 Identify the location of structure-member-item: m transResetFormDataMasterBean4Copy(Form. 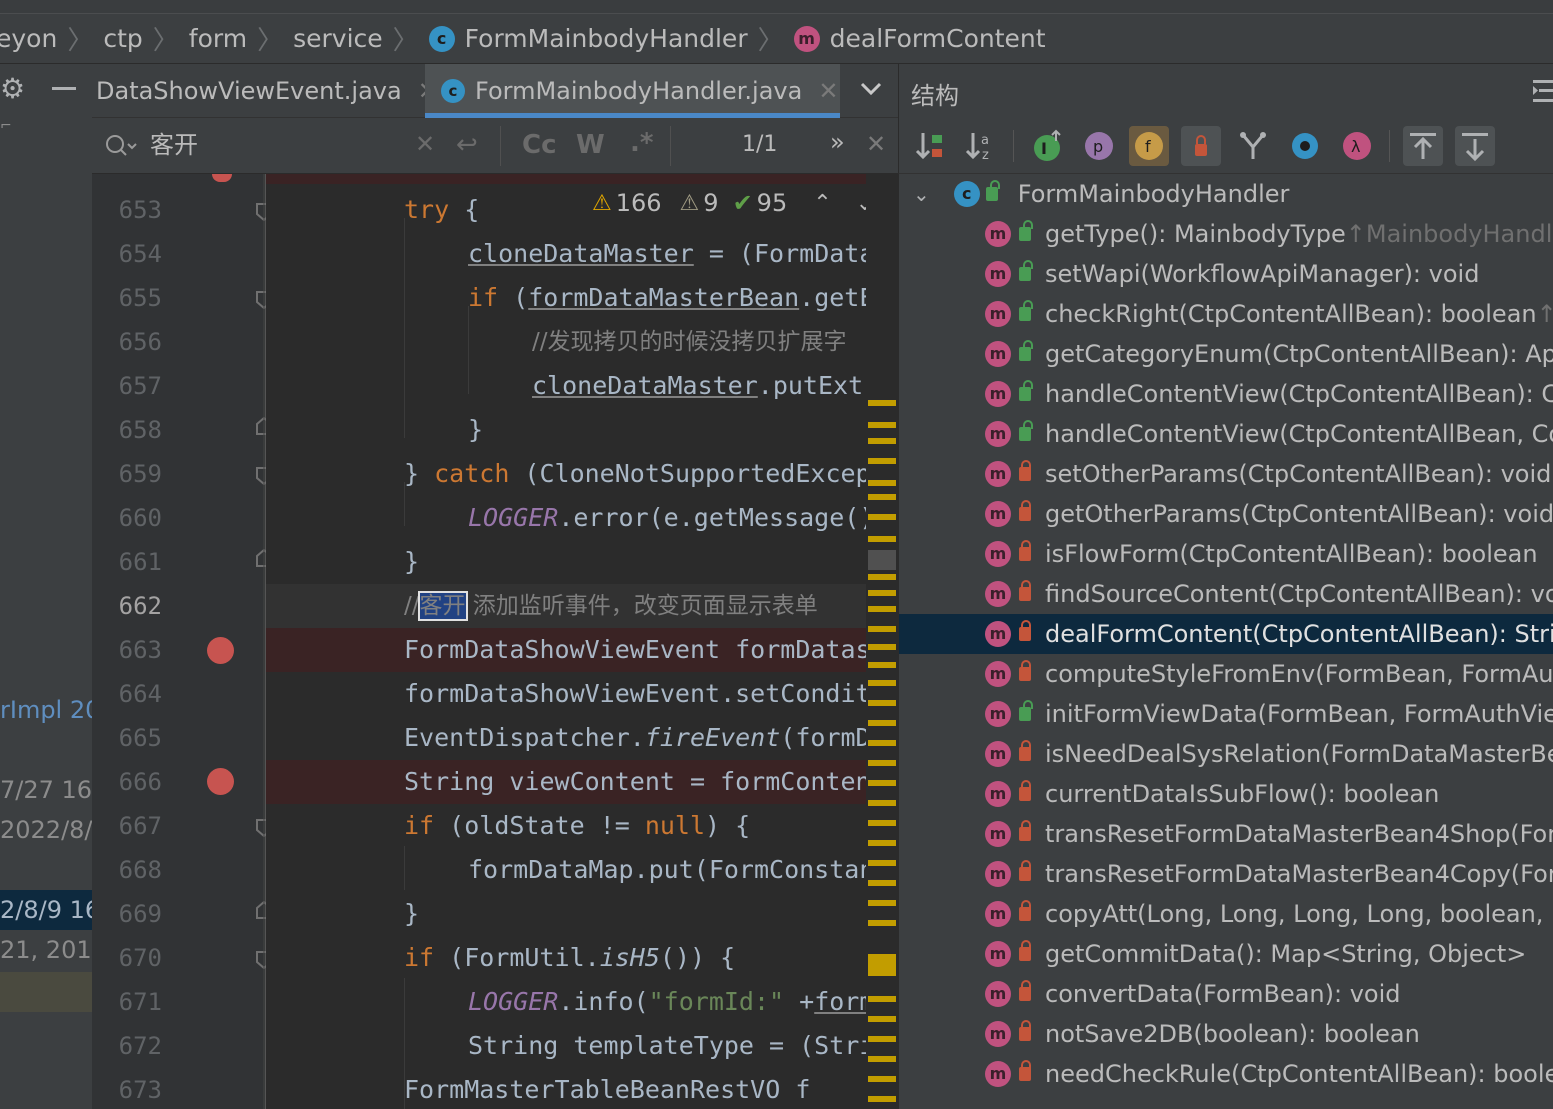
(1226, 874).